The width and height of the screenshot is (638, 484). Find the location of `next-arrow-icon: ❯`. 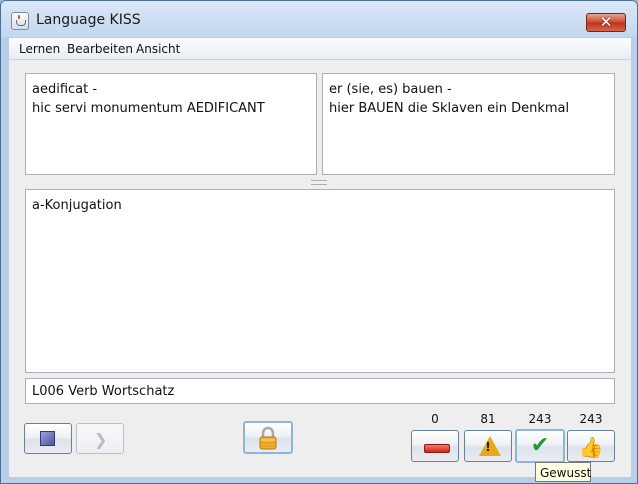

next-arrow-icon: ❯ is located at coordinates (101, 439).